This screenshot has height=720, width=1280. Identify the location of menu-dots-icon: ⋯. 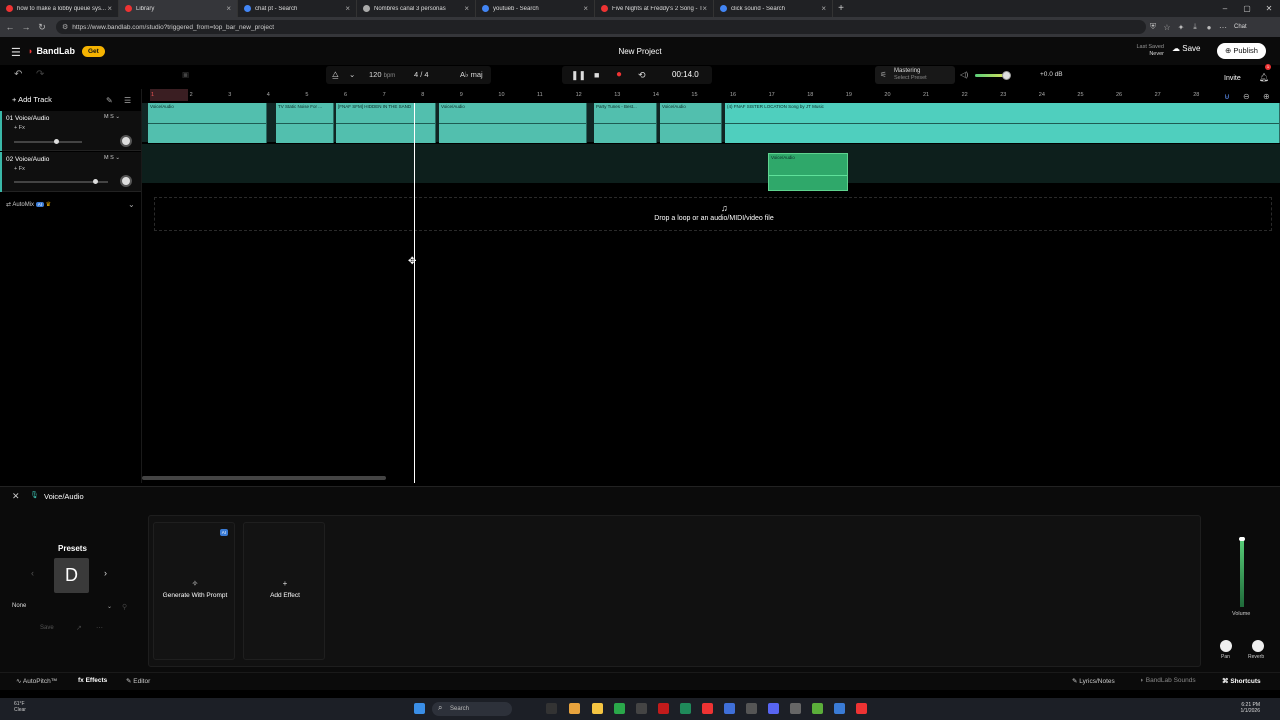
(1223, 27).